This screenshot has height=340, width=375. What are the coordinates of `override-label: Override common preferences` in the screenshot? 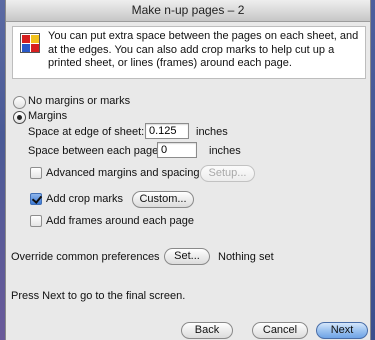 It's located at (85, 257).